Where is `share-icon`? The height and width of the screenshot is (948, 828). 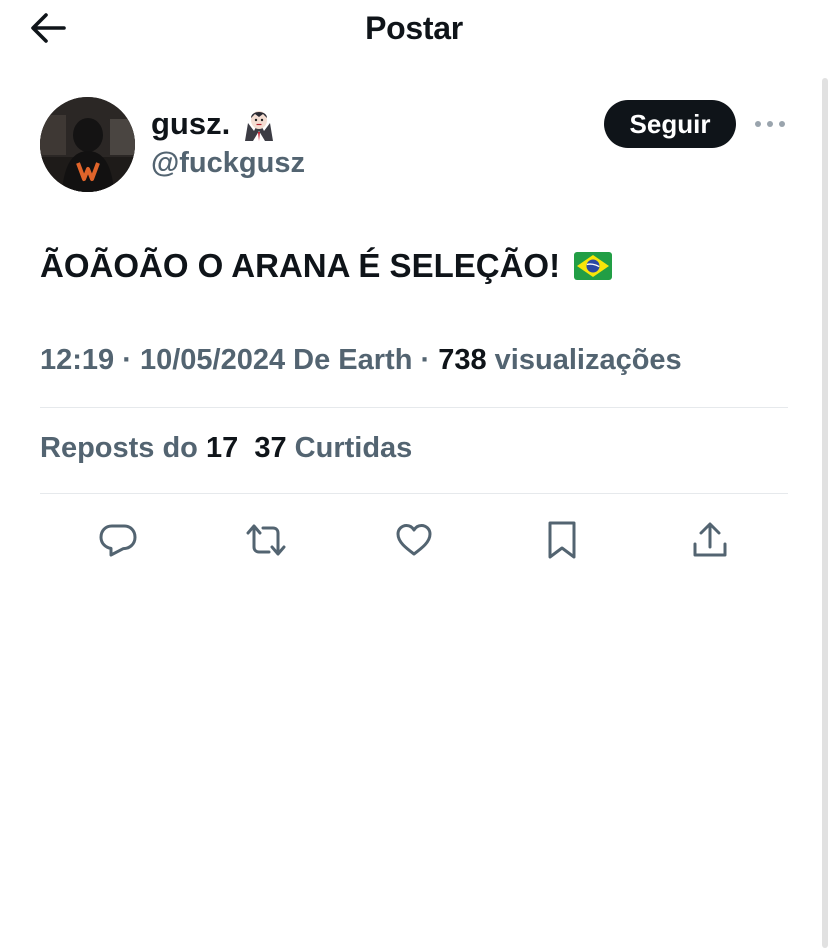
share-icon is located at coordinates (710, 539).